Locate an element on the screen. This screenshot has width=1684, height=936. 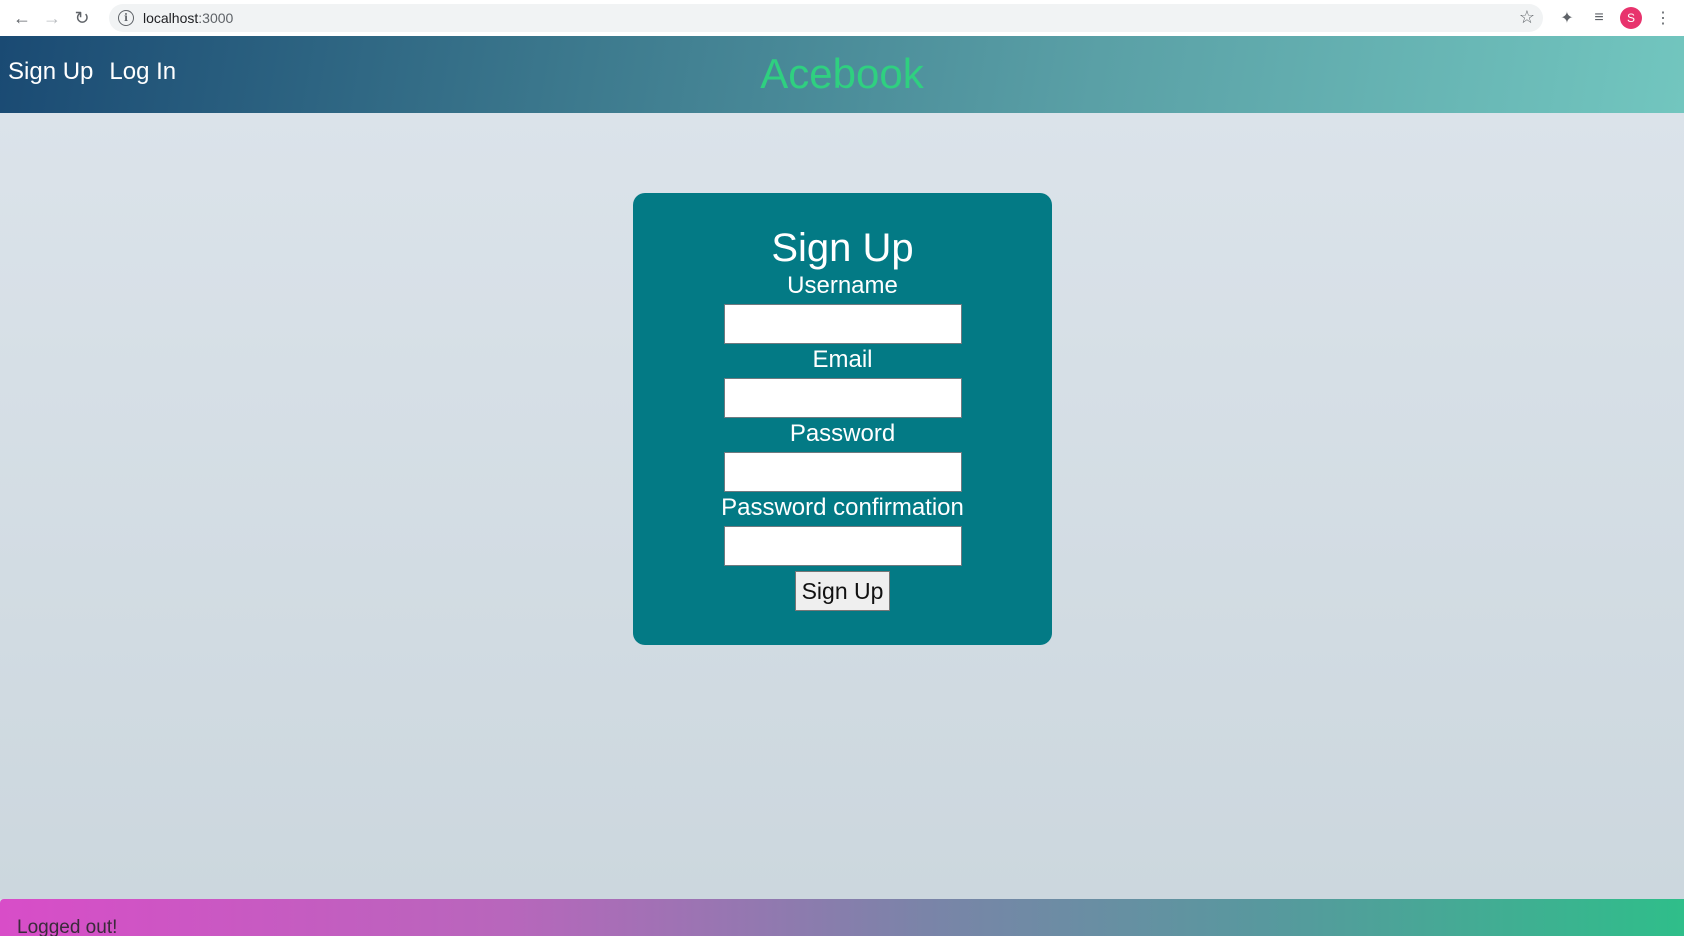
signup-title: Sign Up is located at coordinates (842, 248).